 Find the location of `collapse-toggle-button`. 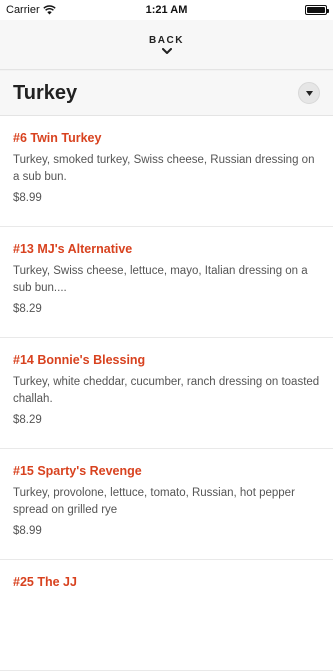

collapse-toggle-button is located at coordinates (309, 93).